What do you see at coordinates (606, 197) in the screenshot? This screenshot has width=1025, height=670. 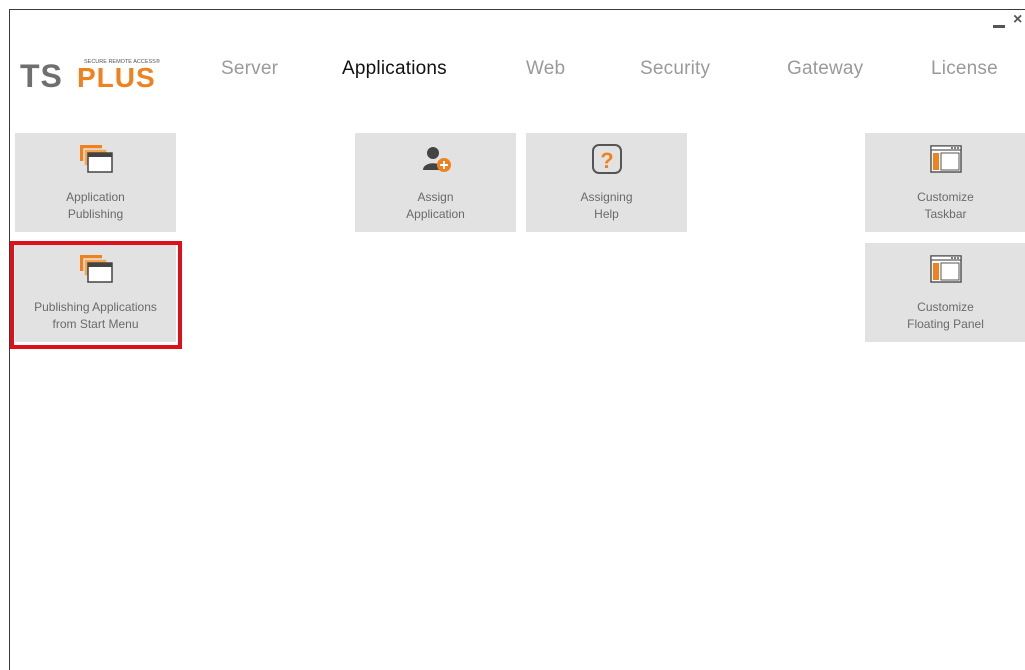 I see `tile-label-line1: Assigning` at bounding box center [606, 197].